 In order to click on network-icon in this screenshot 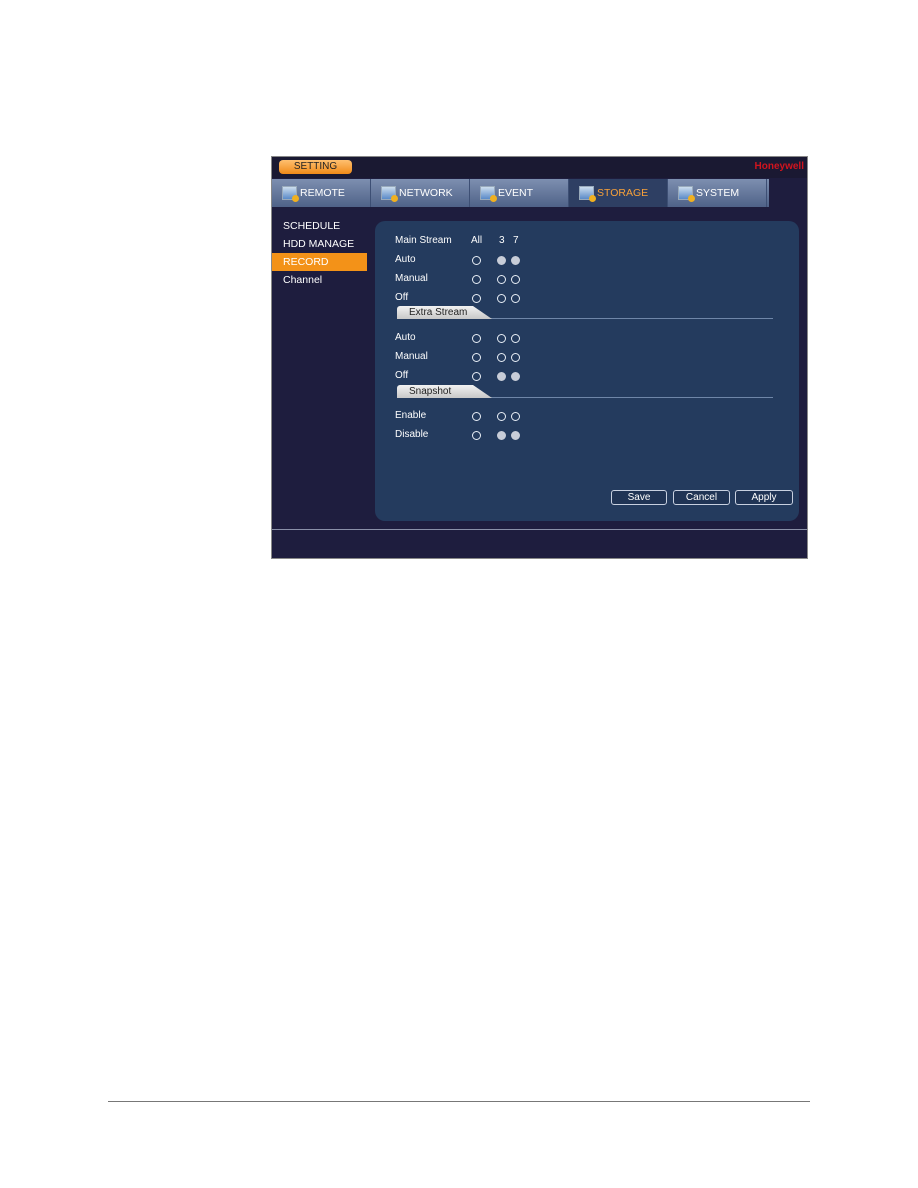, I will do `click(389, 194)`.